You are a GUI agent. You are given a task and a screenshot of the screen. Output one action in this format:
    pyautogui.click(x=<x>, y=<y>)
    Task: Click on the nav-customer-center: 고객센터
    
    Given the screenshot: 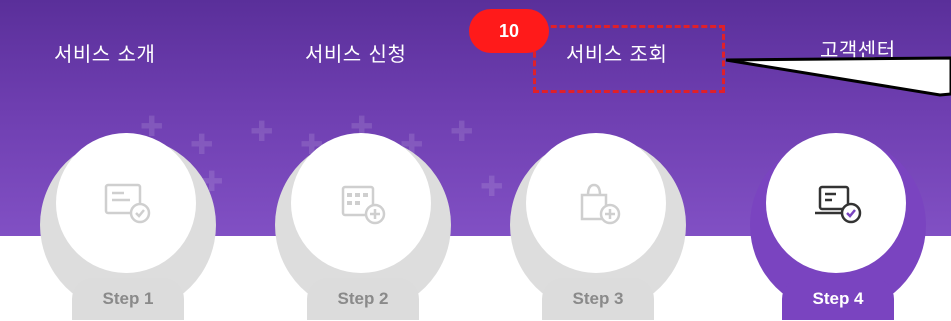 What is the action you would take?
    pyautogui.click(x=858, y=48)
    